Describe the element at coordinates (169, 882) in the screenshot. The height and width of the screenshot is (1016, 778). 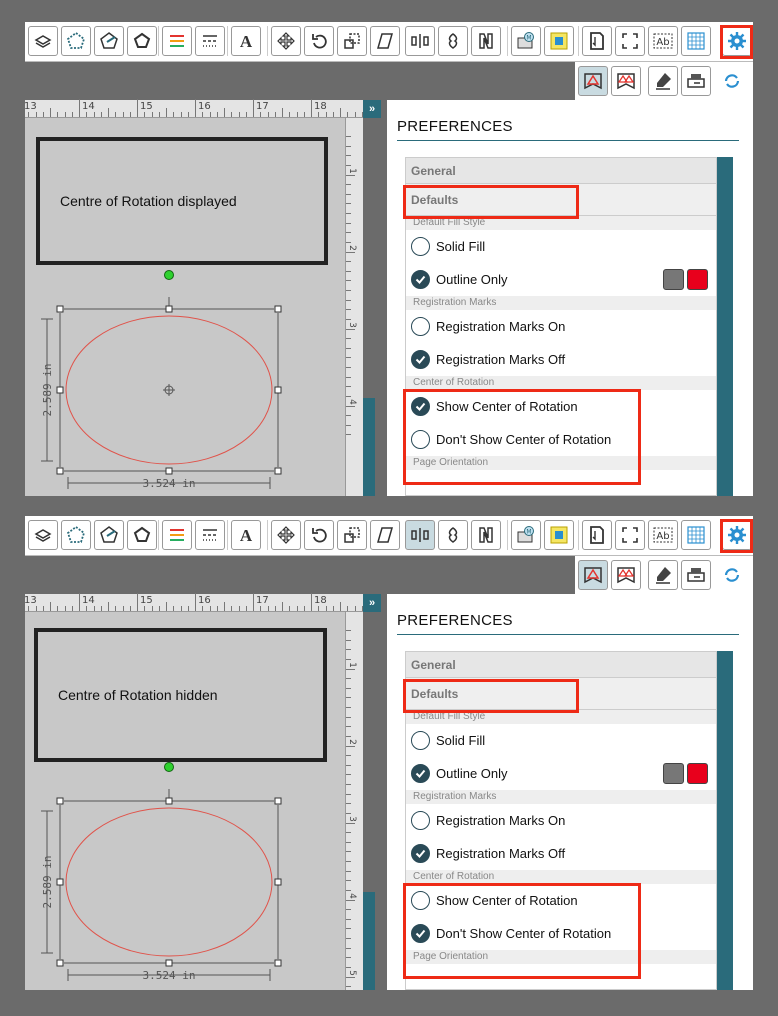
I see `ellipse-shape` at that location.